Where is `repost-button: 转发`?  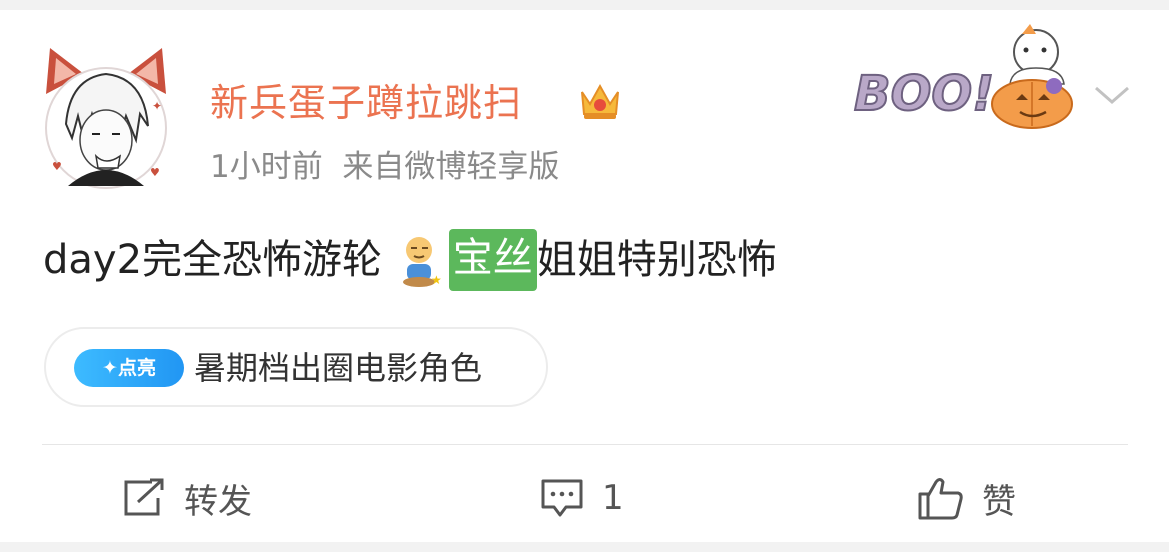
repost-button: 转发 is located at coordinates (187, 498).